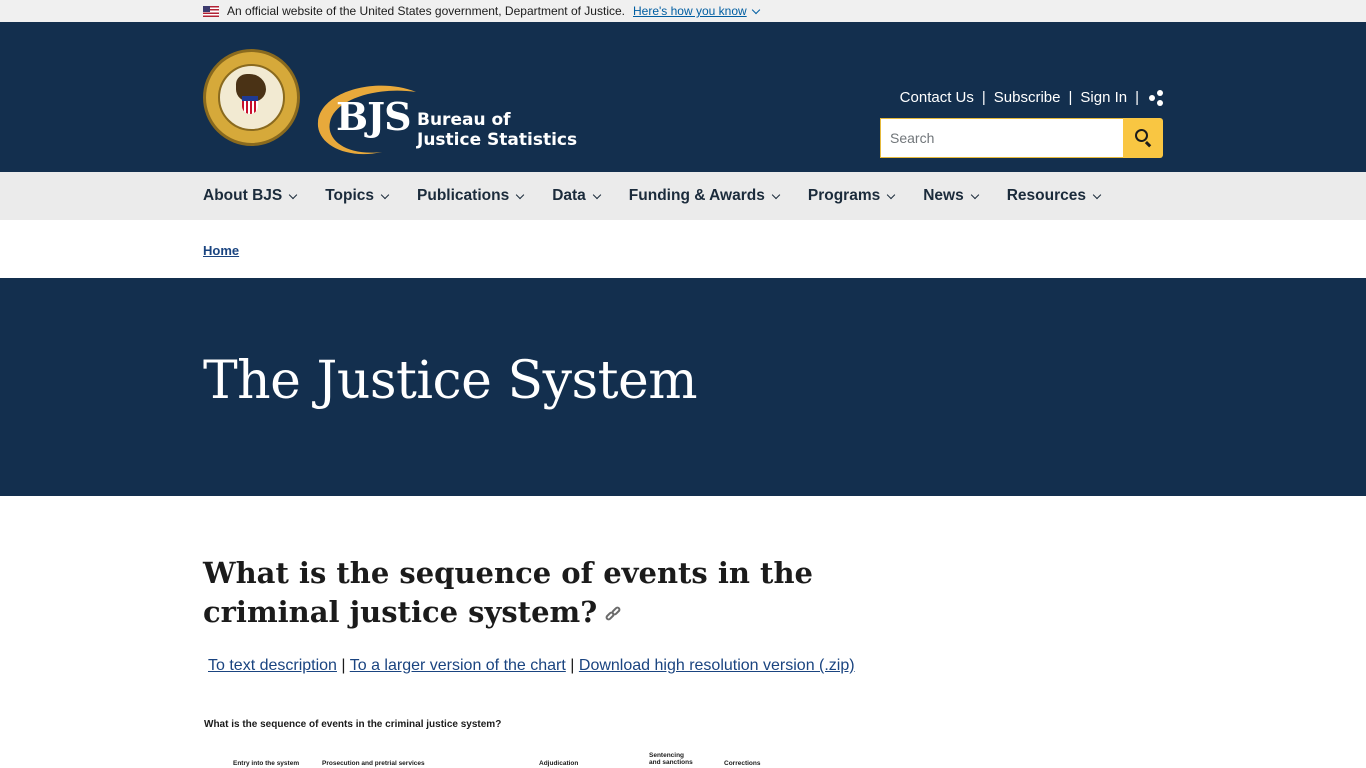  What do you see at coordinates (221, 250) in the screenshot?
I see `breadcrumb-home-link: Home` at bounding box center [221, 250].